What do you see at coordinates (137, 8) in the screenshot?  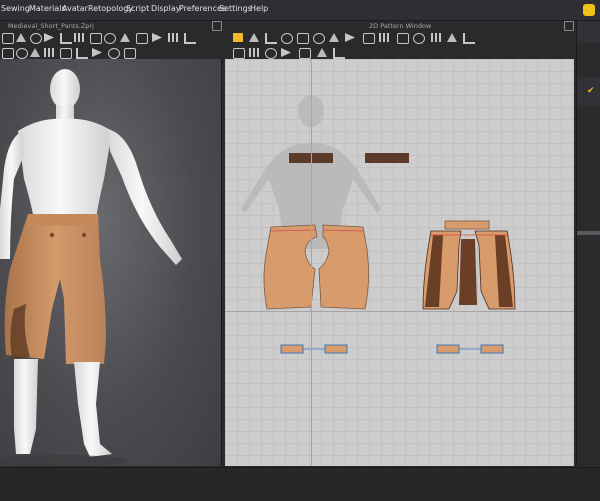 I see `menu-script: Script` at bounding box center [137, 8].